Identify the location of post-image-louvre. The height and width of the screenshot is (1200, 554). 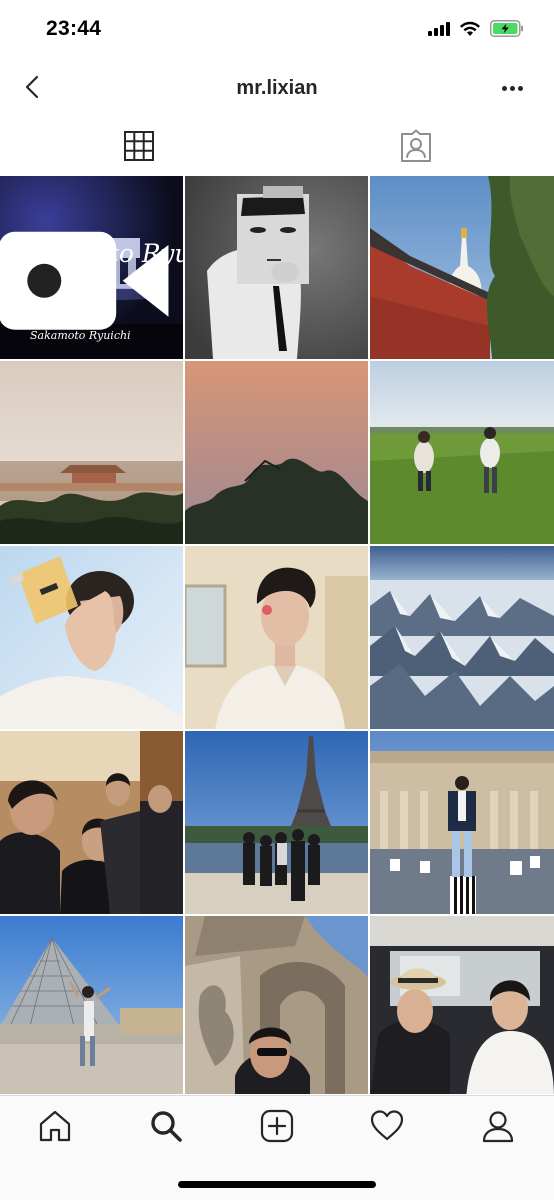
(91, 1005).